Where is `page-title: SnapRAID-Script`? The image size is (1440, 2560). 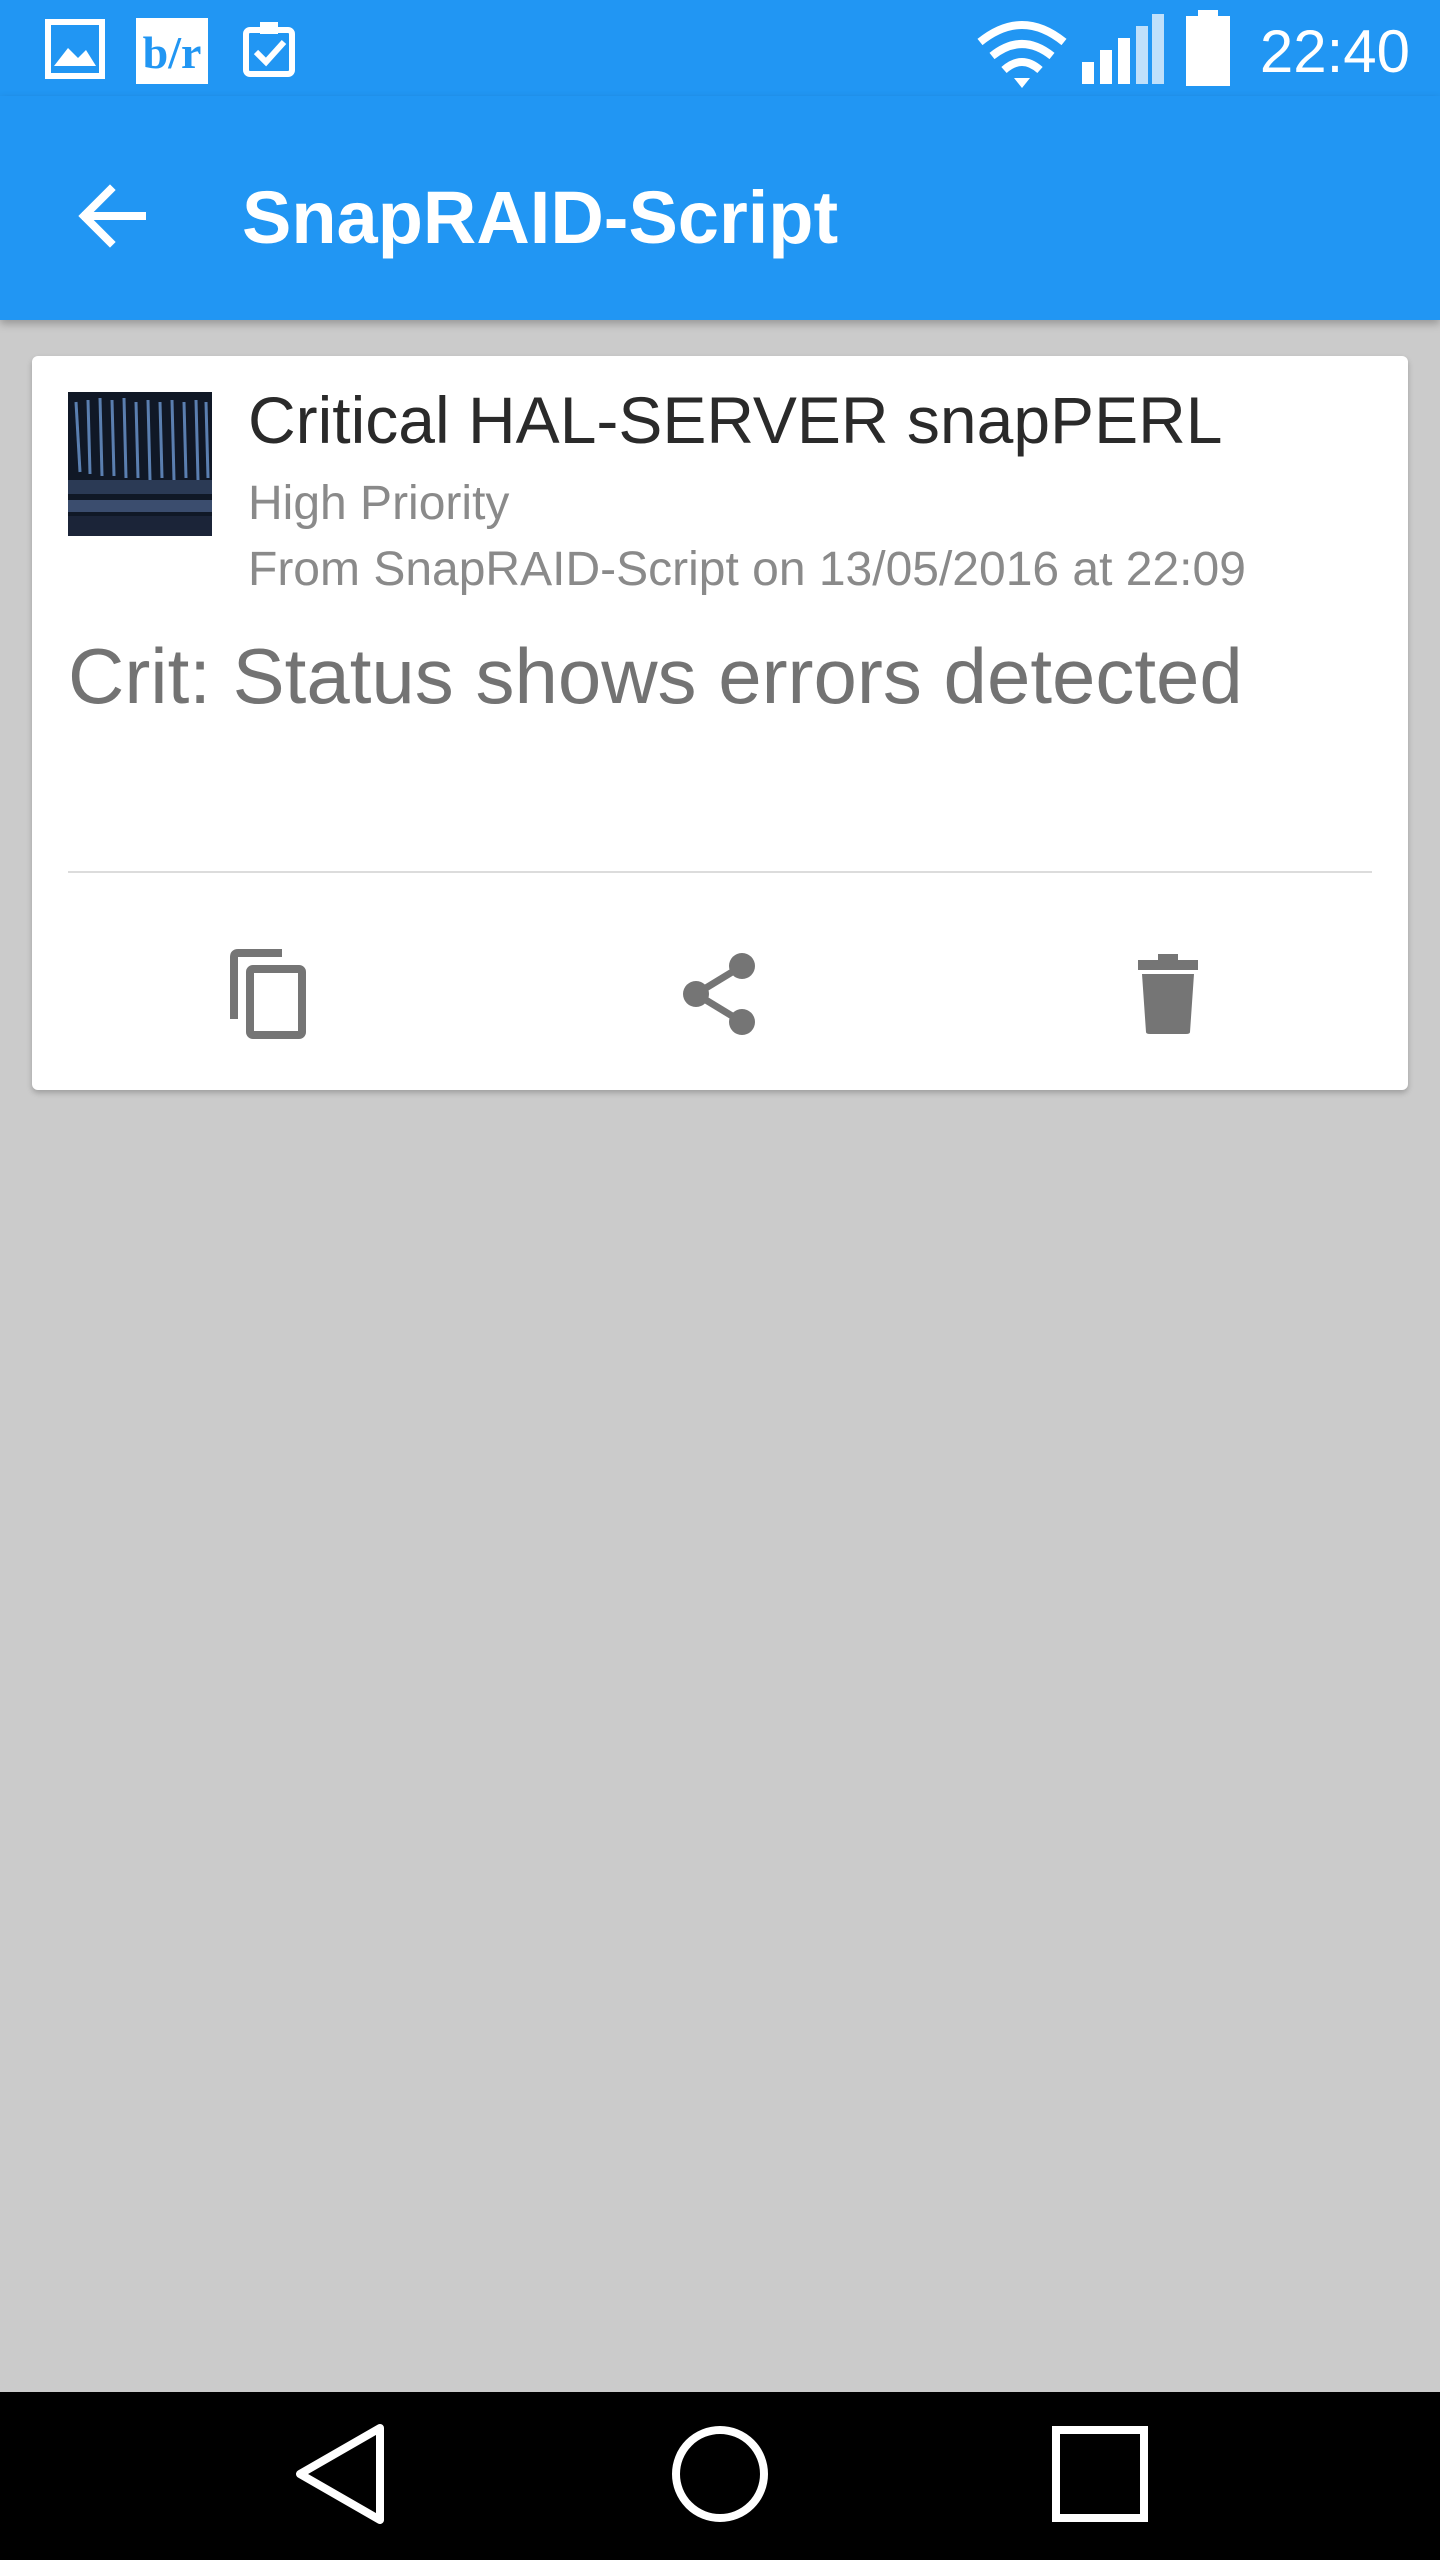
page-title: SnapRAID-Script is located at coordinates (540, 217).